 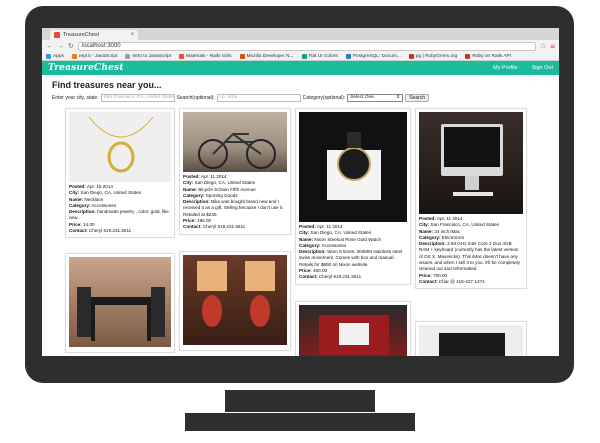 I want to click on search-input: i.e. Sofa, so click(x=258, y=98).